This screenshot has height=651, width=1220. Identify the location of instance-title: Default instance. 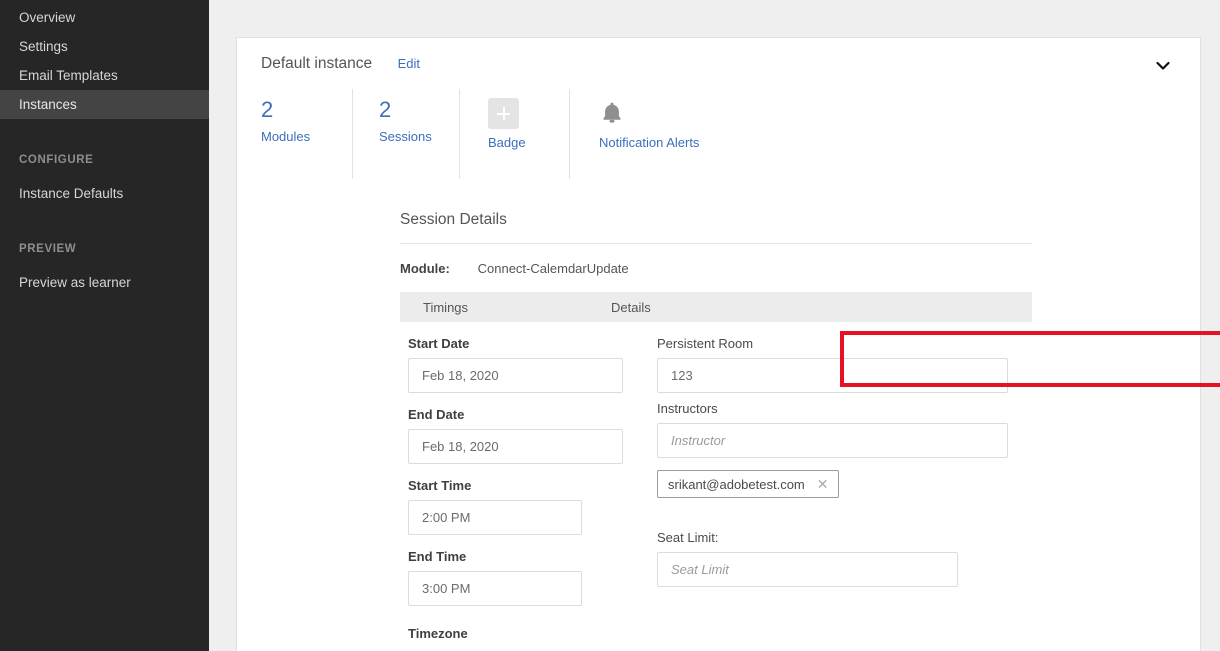
(317, 63).